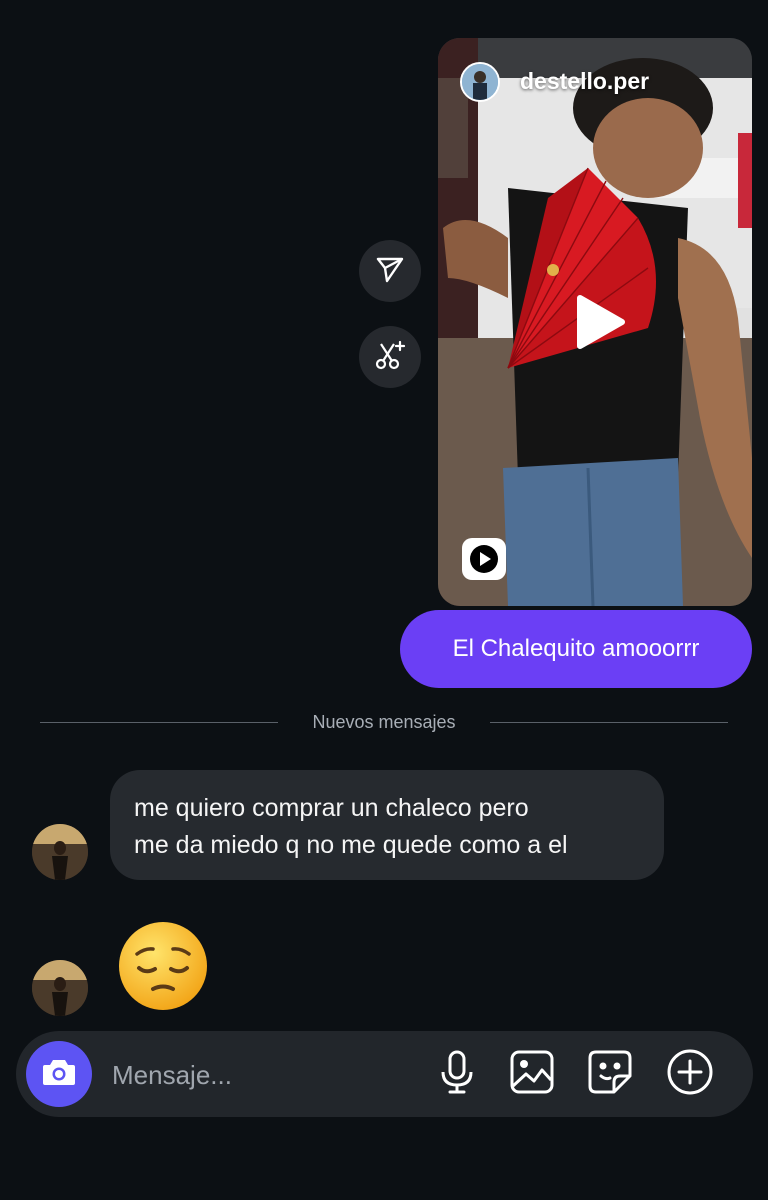  I want to click on sticker-icon, so click(610, 1074).